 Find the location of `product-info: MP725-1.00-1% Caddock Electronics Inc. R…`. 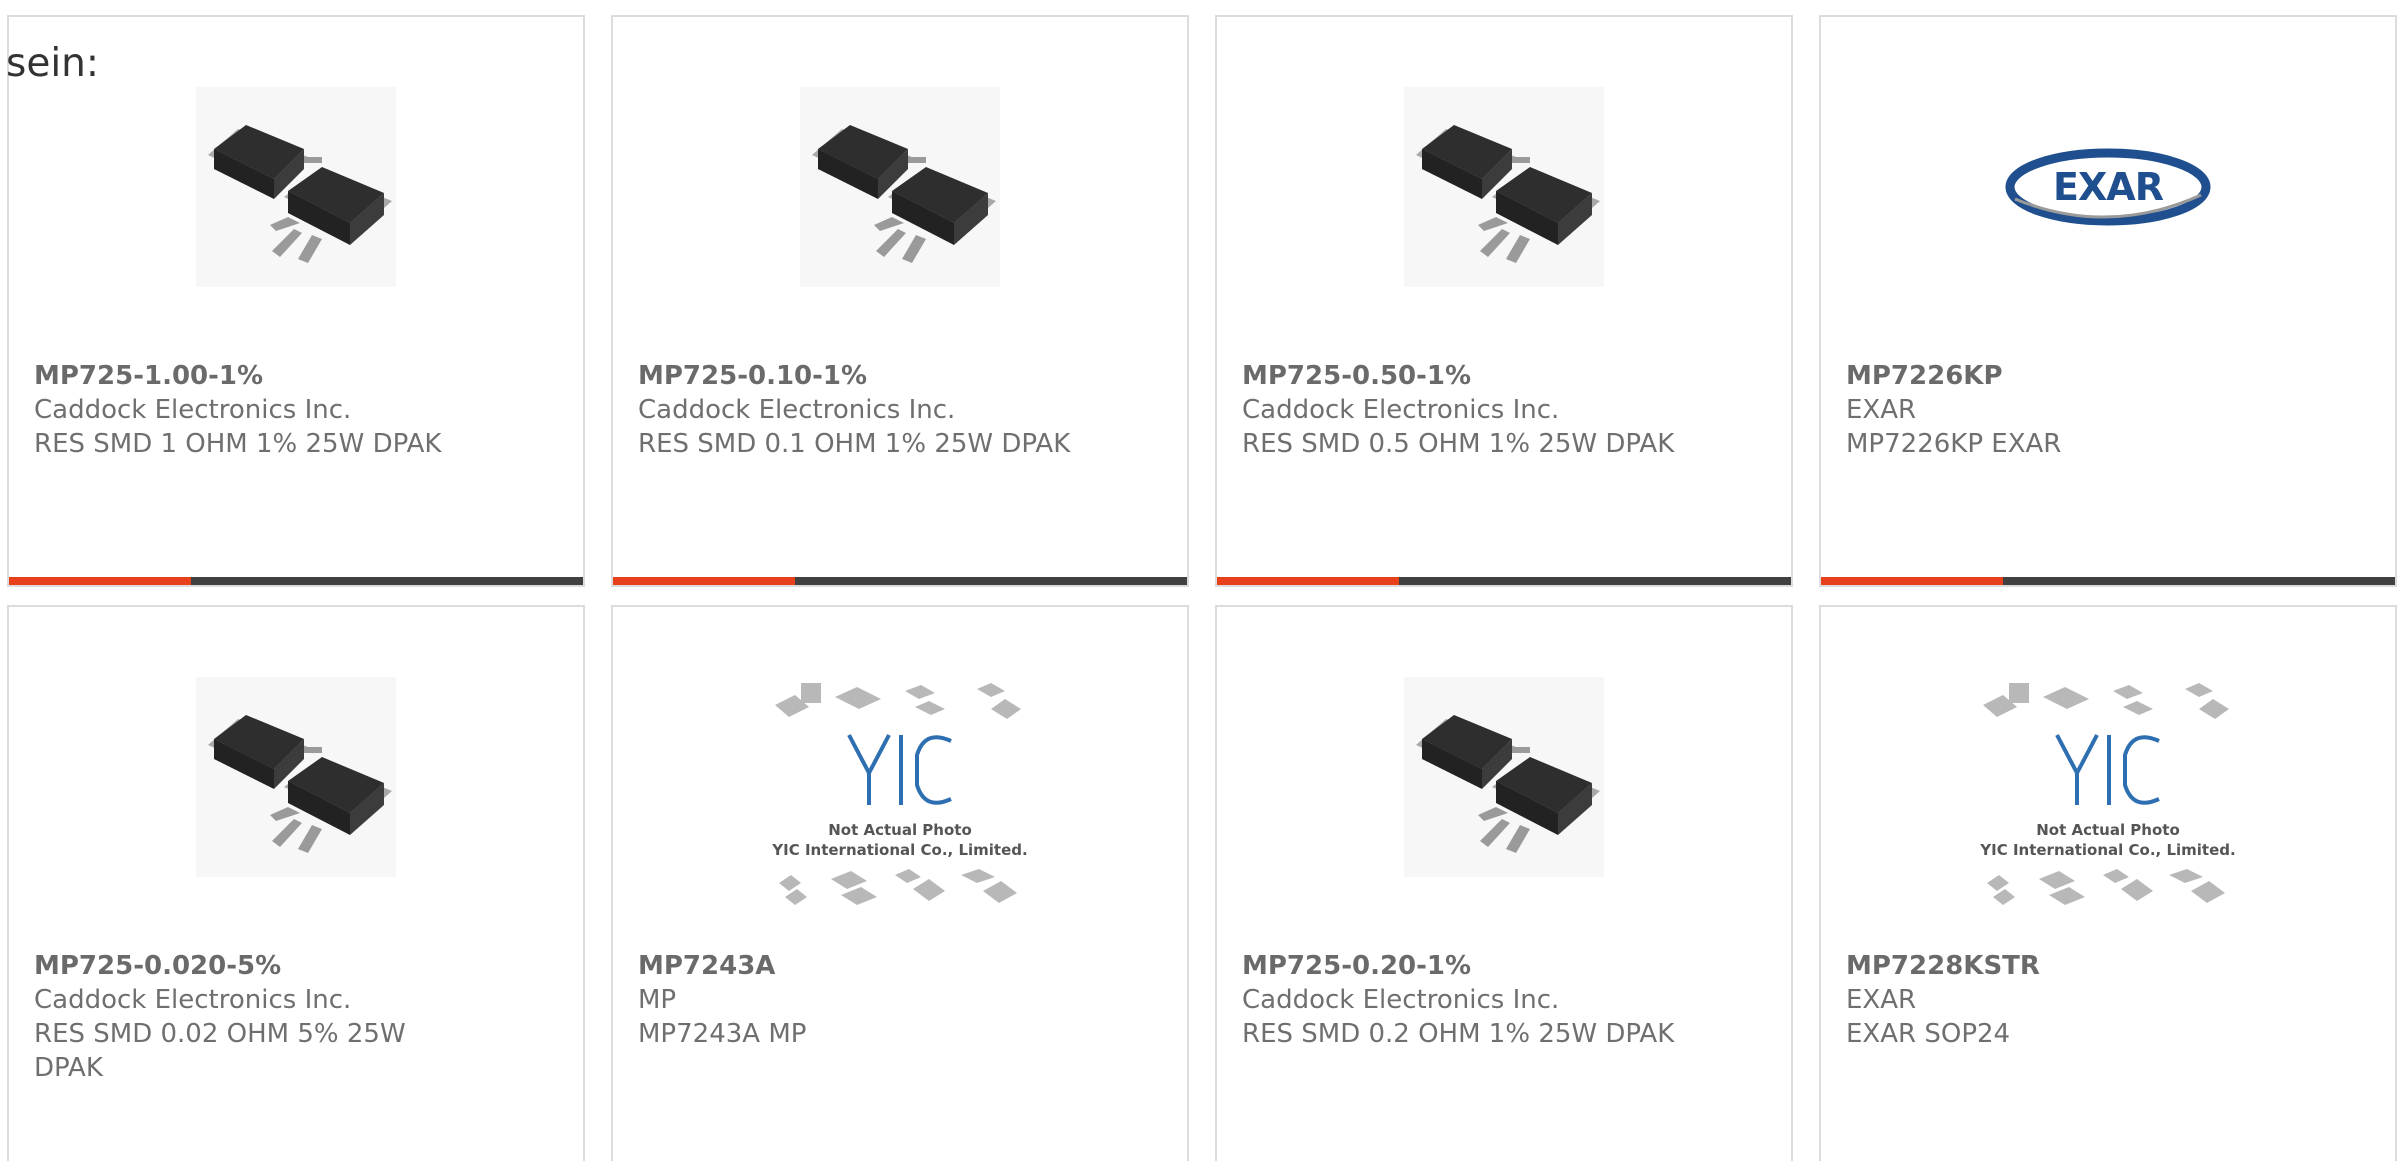

product-info: MP725-1.00-1% Caddock Electronics Inc. R… is located at coordinates (298, 410).